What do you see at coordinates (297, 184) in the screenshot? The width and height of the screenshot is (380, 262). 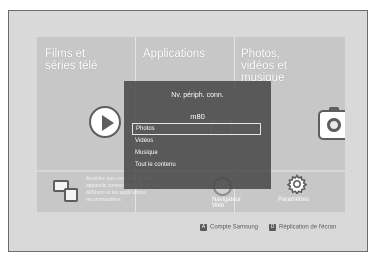 I see `gear-icon` at bounding box center [297, 184].